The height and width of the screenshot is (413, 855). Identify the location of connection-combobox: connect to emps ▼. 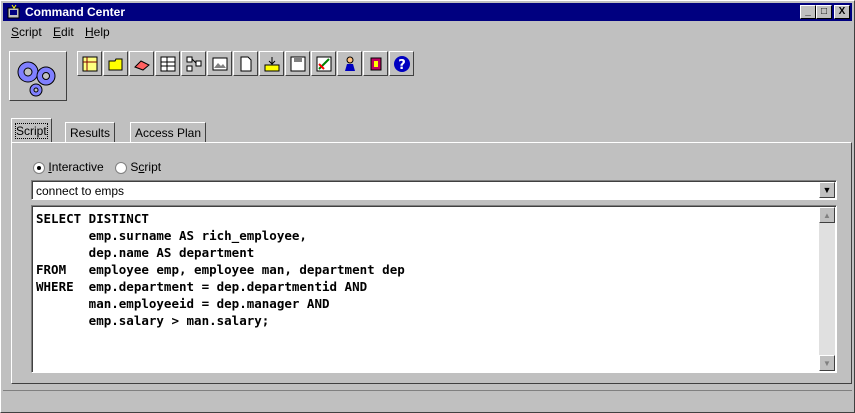
(434, 190).